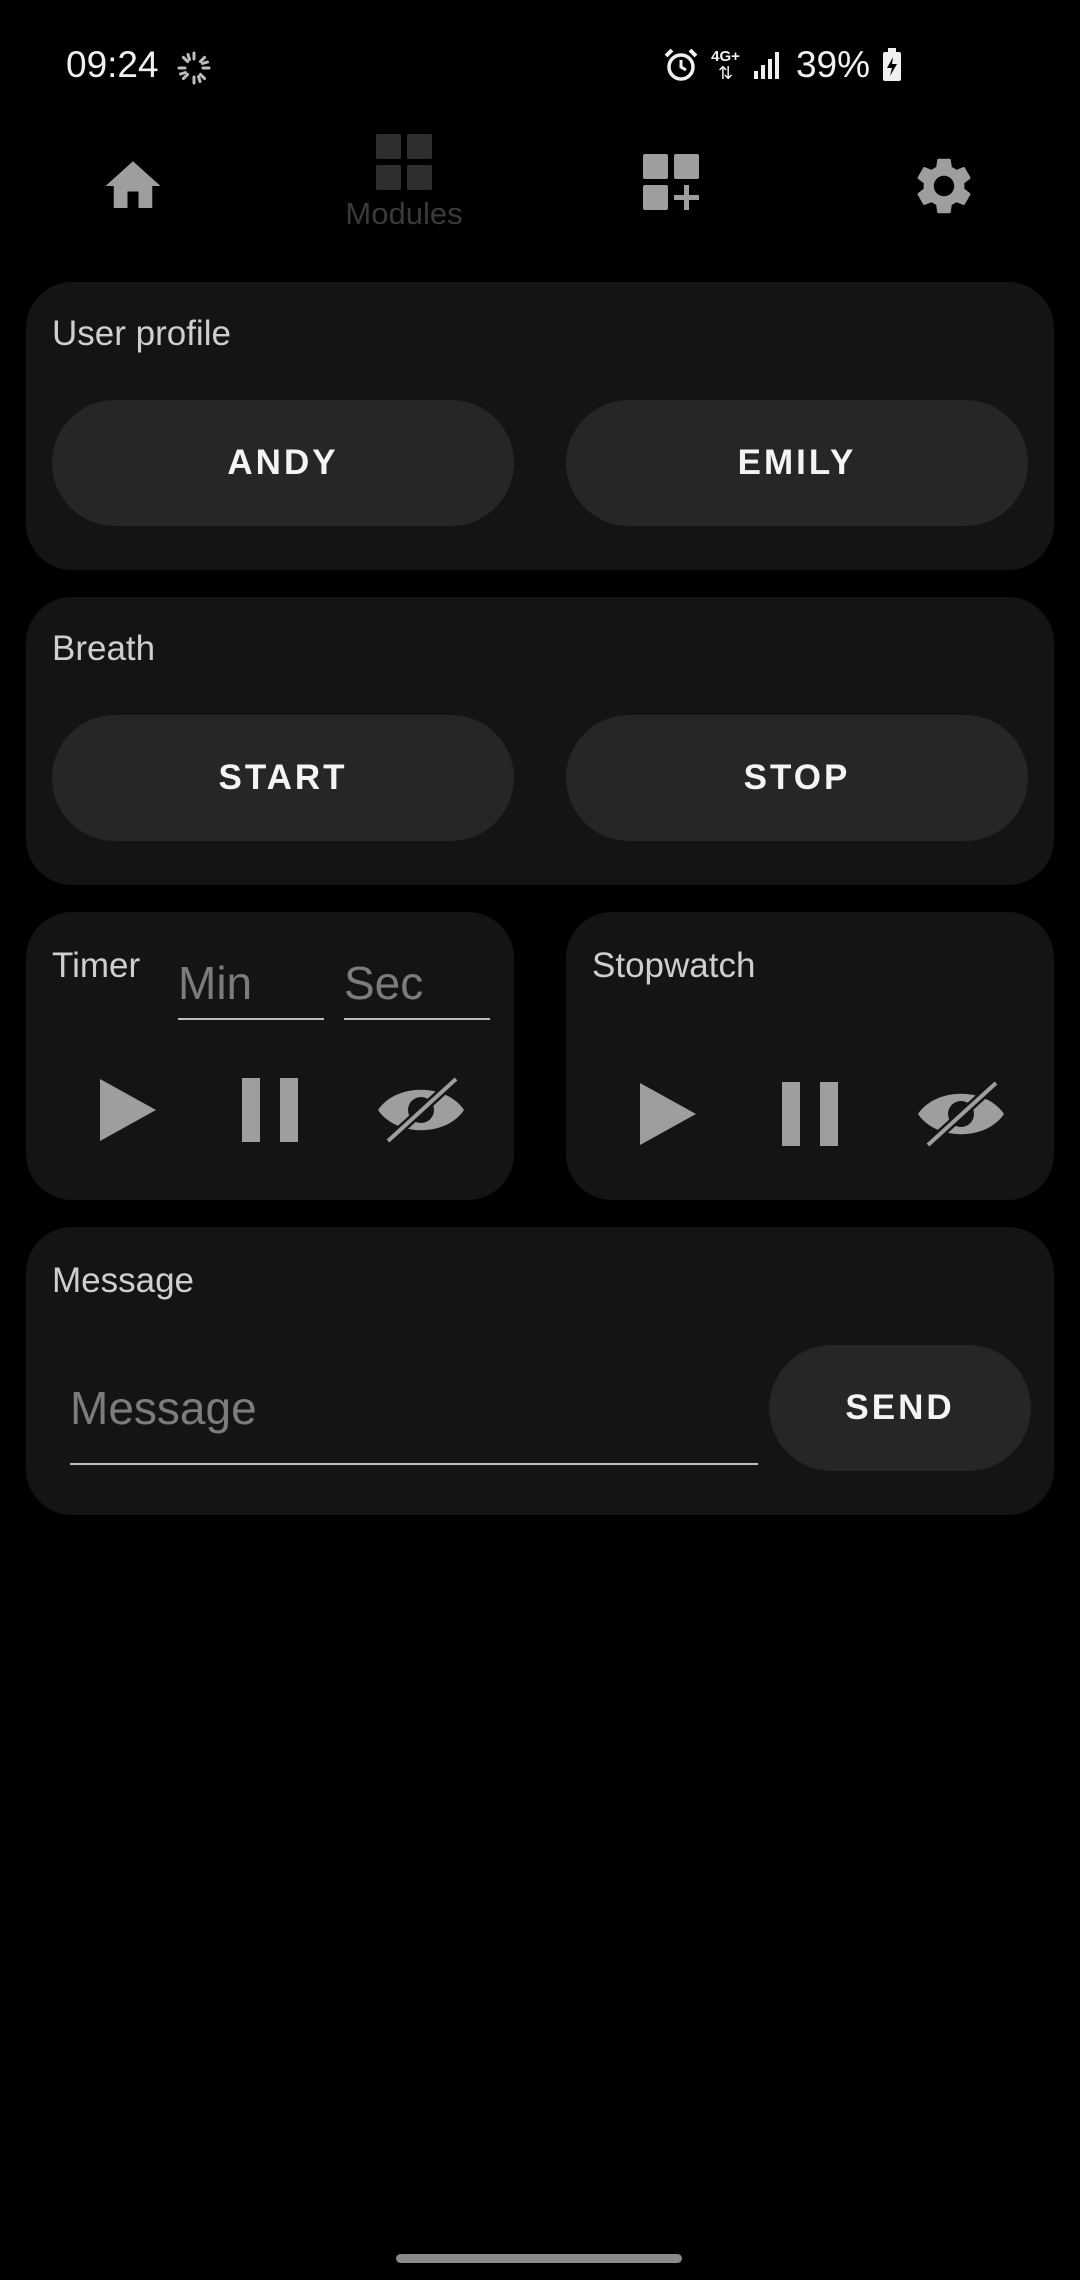  Describe the element at coordinates (123, 1280) in the screenshot. I see `message-title: Message` at that location.